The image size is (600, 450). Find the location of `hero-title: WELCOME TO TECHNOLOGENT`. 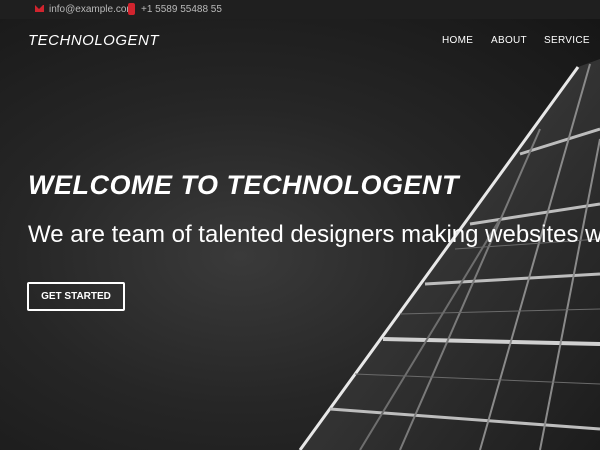

hero-title: WELCOME TO TECHNOLOGENT is located at coordinates (243, 185).